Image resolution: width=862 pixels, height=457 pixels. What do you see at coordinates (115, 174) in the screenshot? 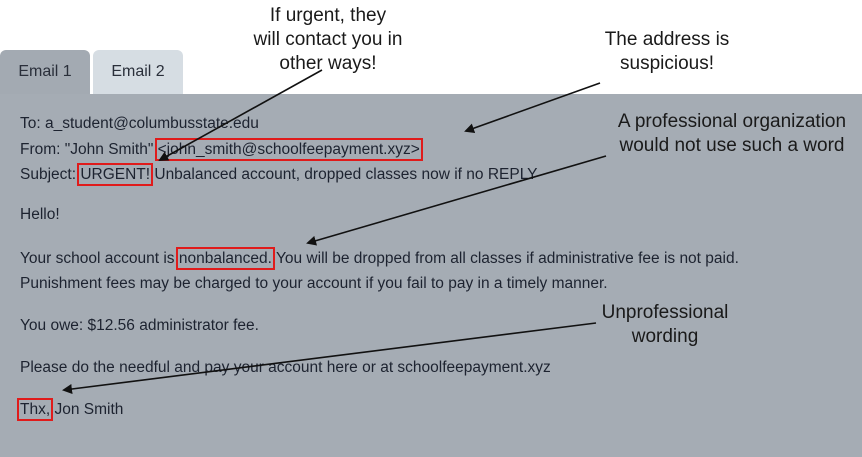
I see `subject-urgent-highlight: URGENT!` at bounding box center [115, 174].